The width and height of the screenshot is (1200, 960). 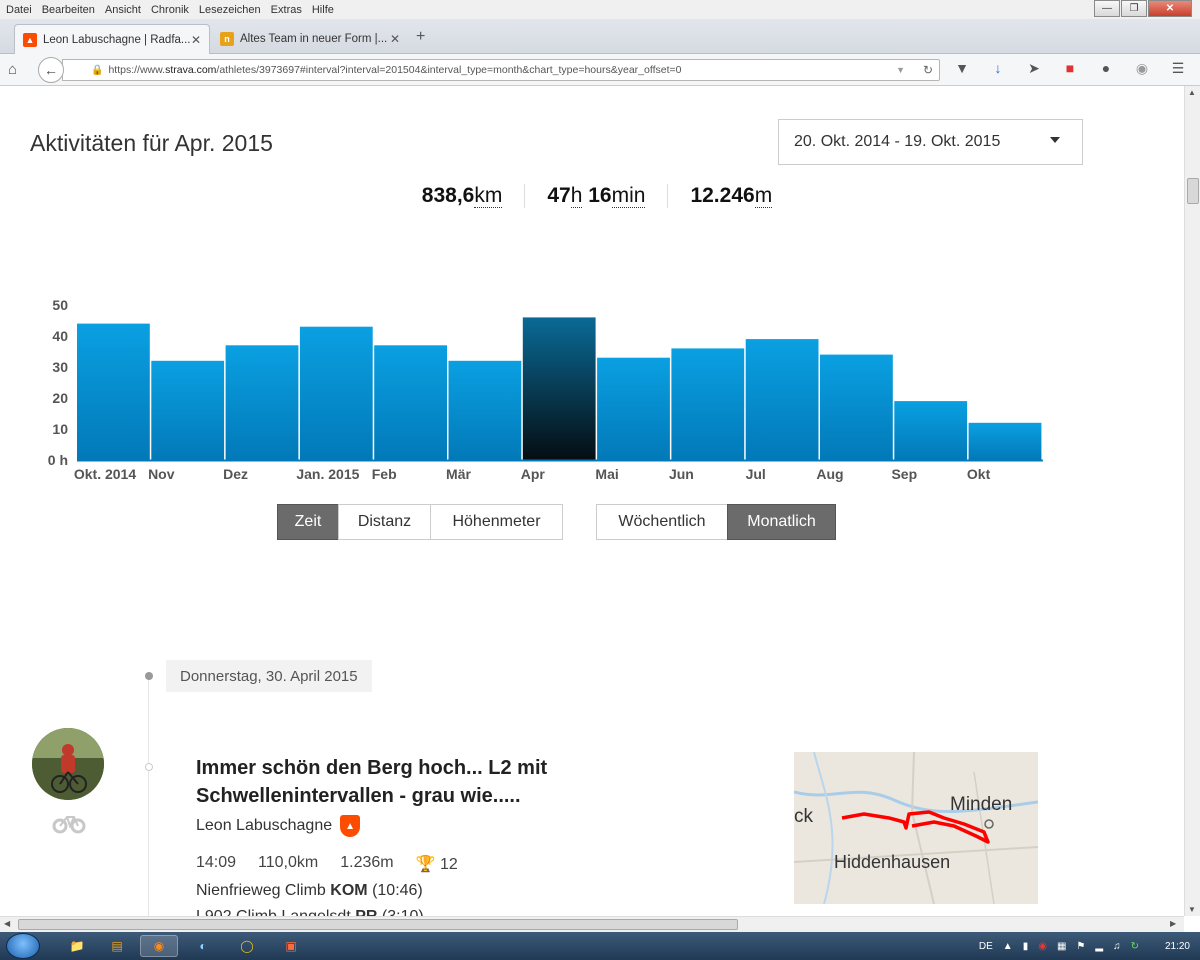 I want to click on horizontal-scrollbar: ◀ ▶, so click(x=592, y=924).